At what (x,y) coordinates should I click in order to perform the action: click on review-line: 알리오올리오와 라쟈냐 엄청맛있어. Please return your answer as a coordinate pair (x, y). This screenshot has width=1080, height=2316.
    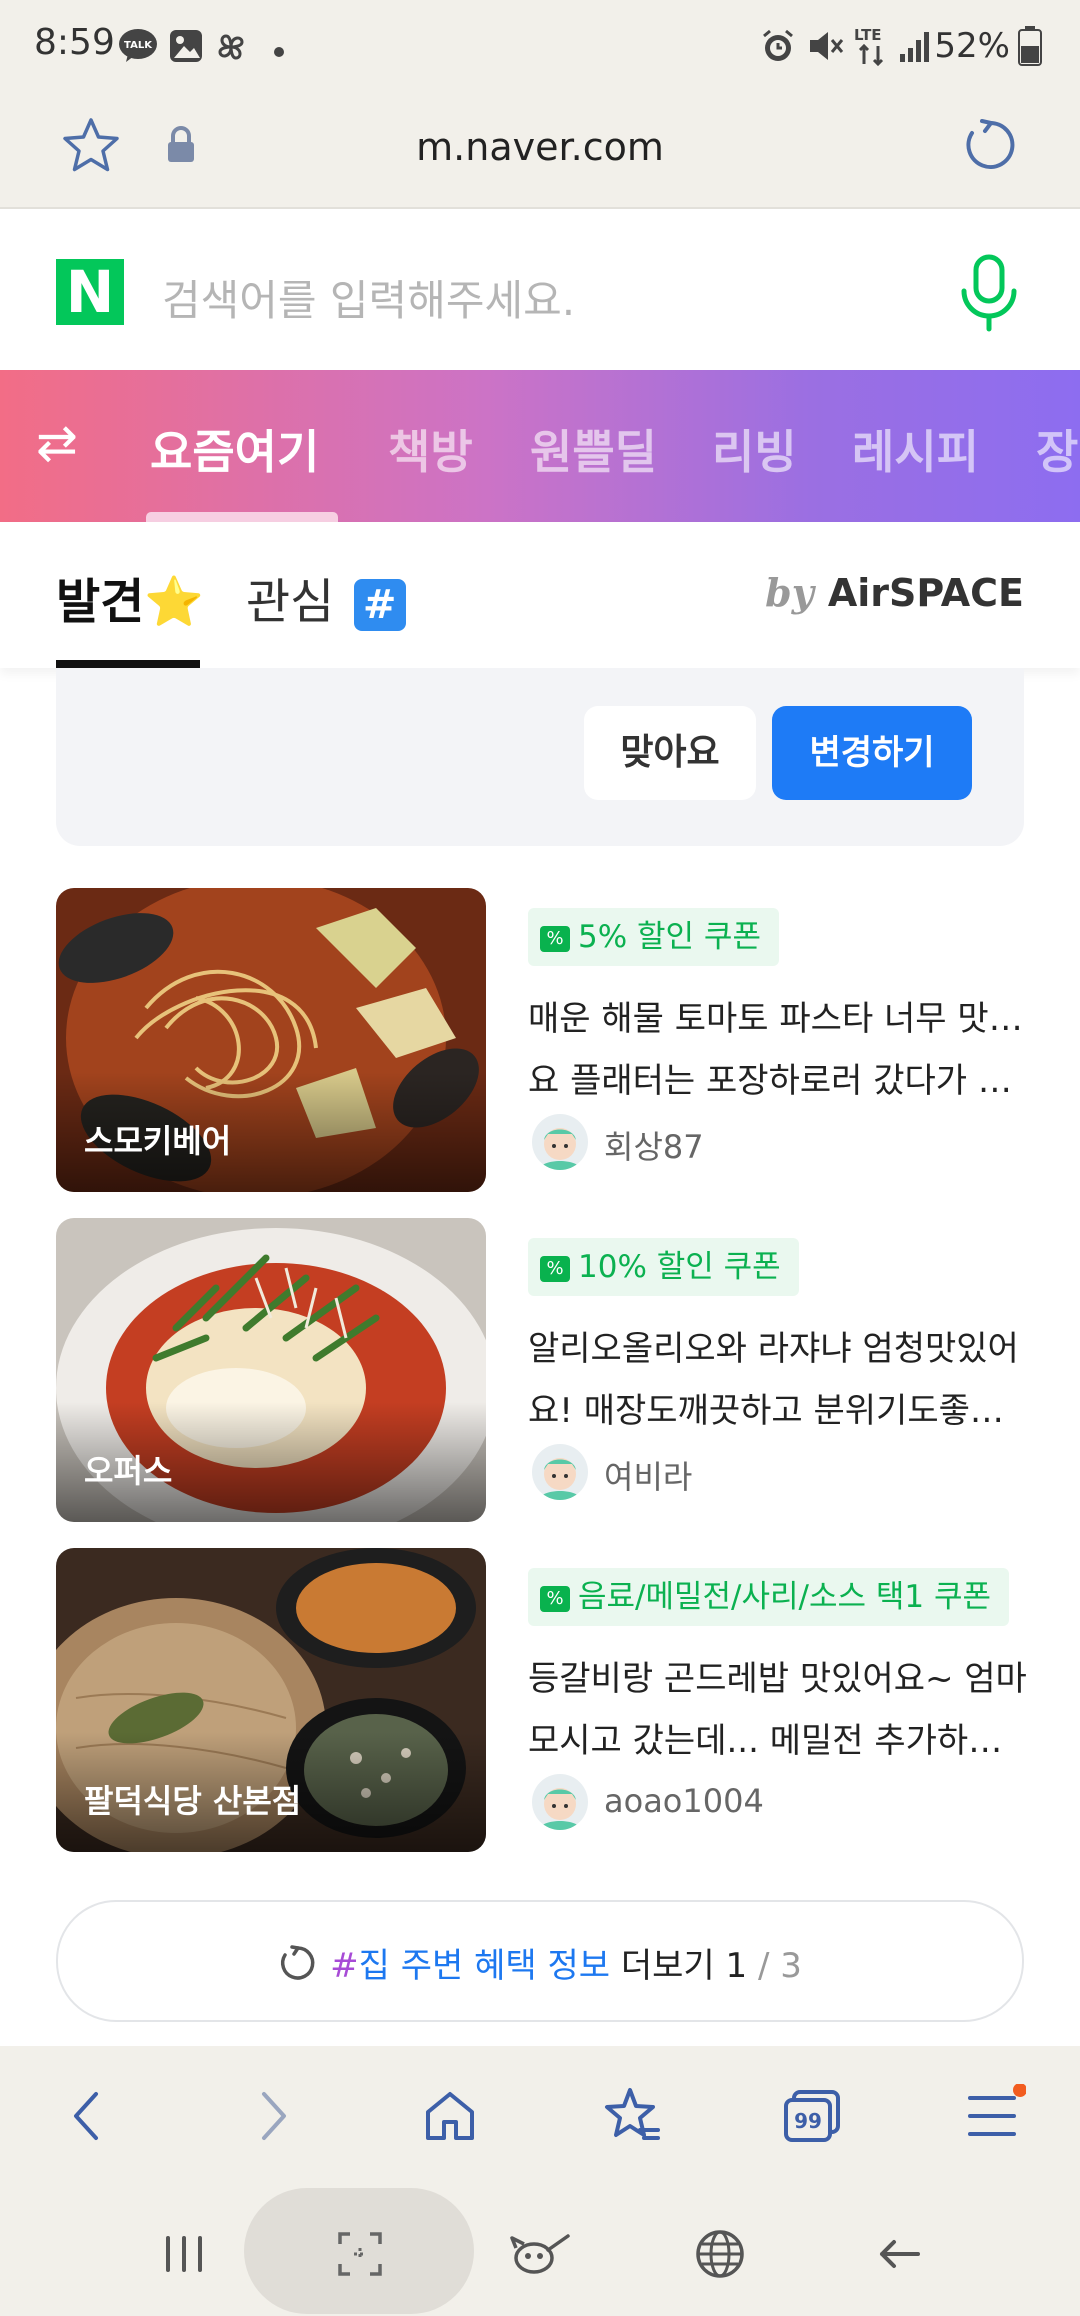
    Looking at the image, I should click on (773, 1349).